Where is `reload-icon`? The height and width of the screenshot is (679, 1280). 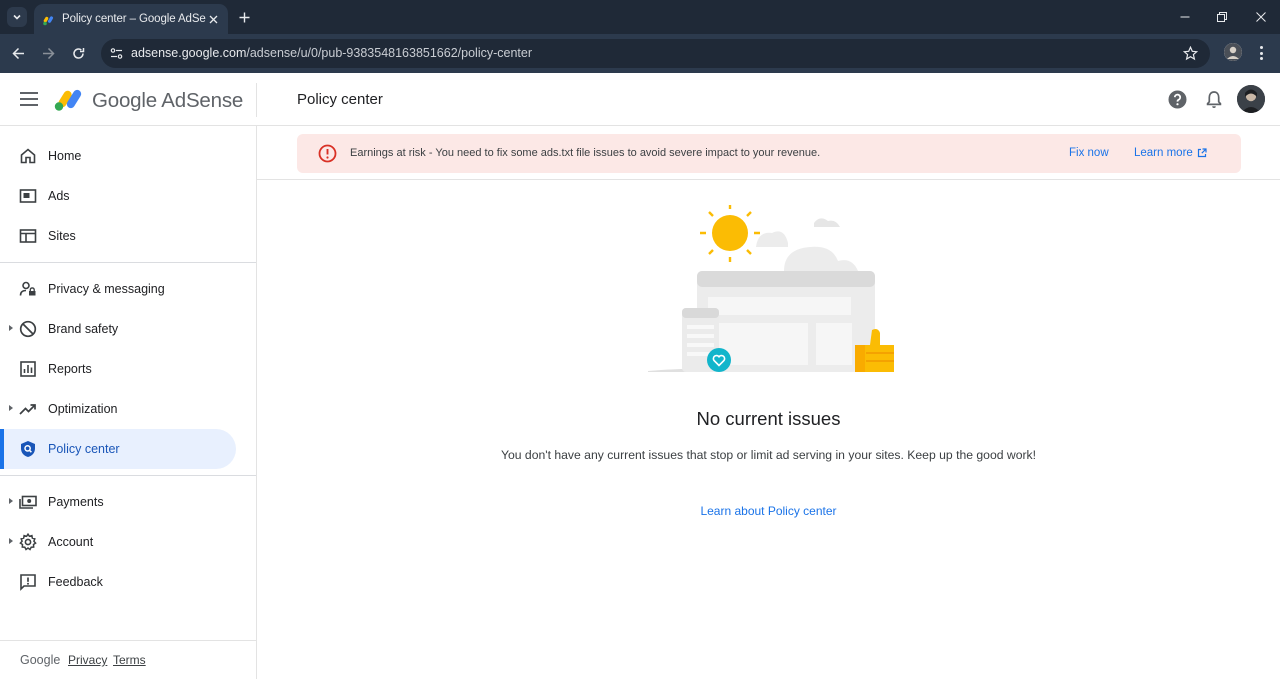
reload-icon is located at coordinates (78, 53).